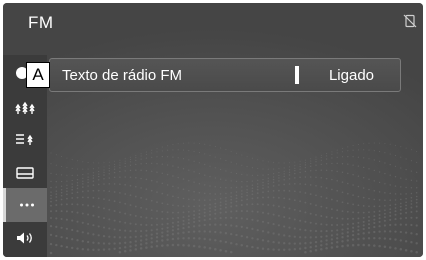 The image size is (426, 260). I want to click on sidebar-item-presets, so click(25, 139).